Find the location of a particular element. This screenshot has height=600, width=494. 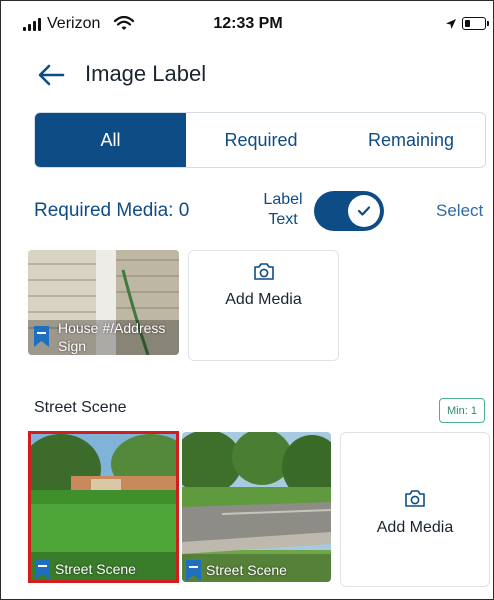

tab-required: Required is located at coordinates (261, 140).